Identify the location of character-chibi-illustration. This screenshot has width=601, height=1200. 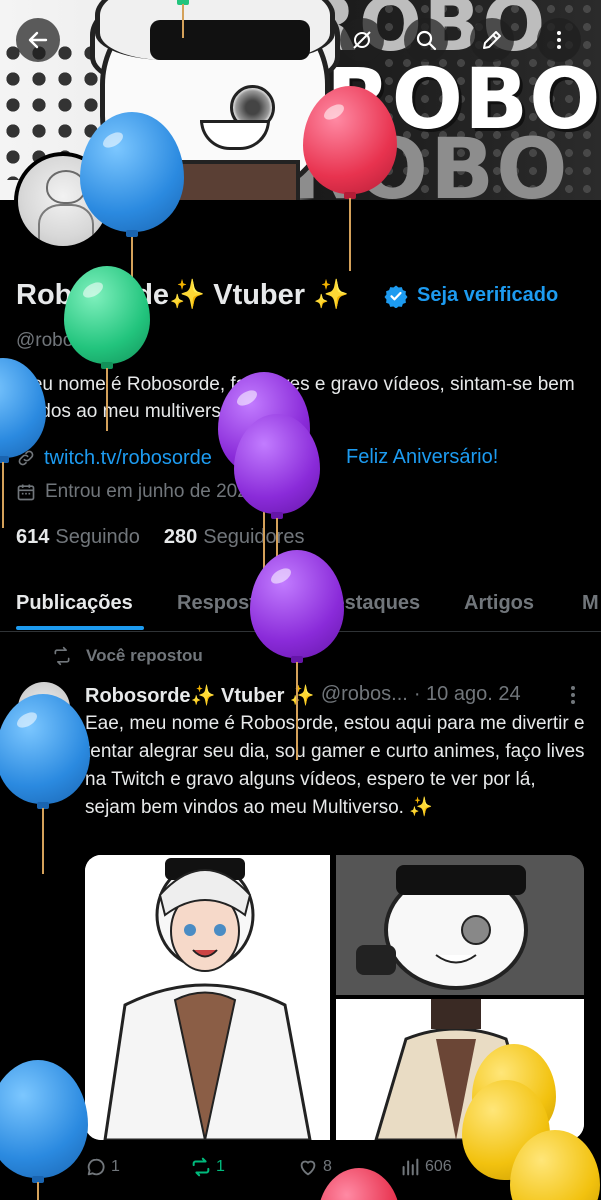
(460, 925).